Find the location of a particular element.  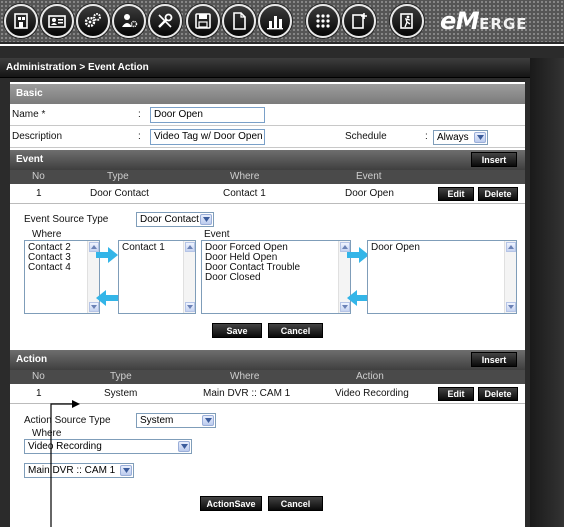

action-where-label: Where is located at coordinates (47, 433).